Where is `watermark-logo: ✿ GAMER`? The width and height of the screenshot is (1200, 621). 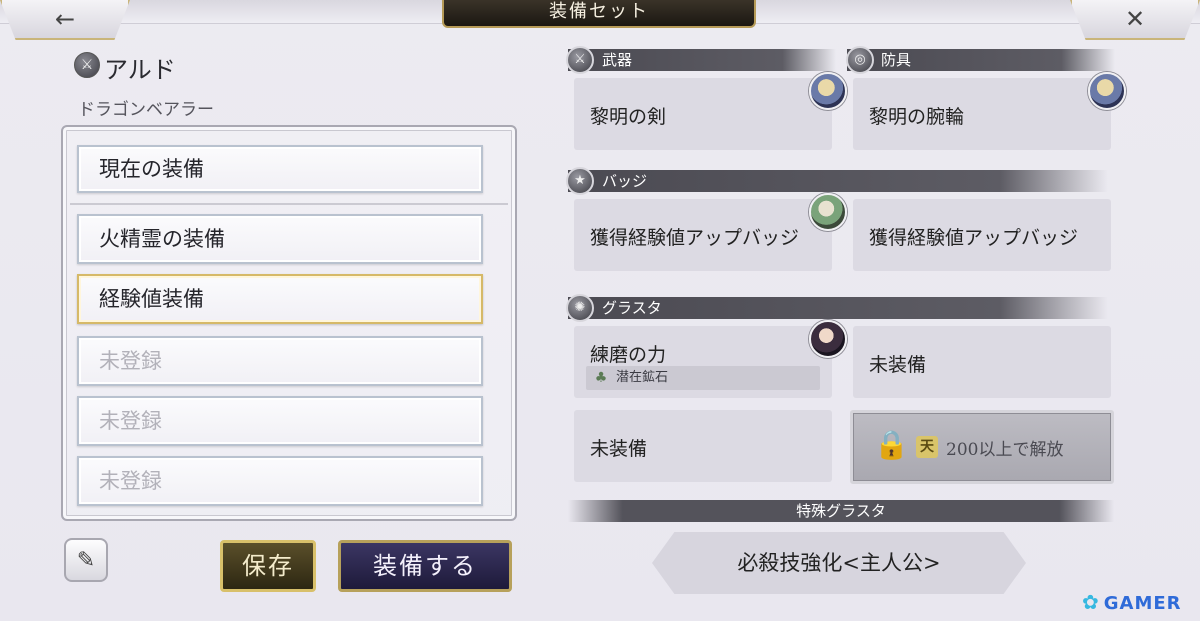
watermark-logo: ✿ GAMER is located at coordinates (1132, 602).